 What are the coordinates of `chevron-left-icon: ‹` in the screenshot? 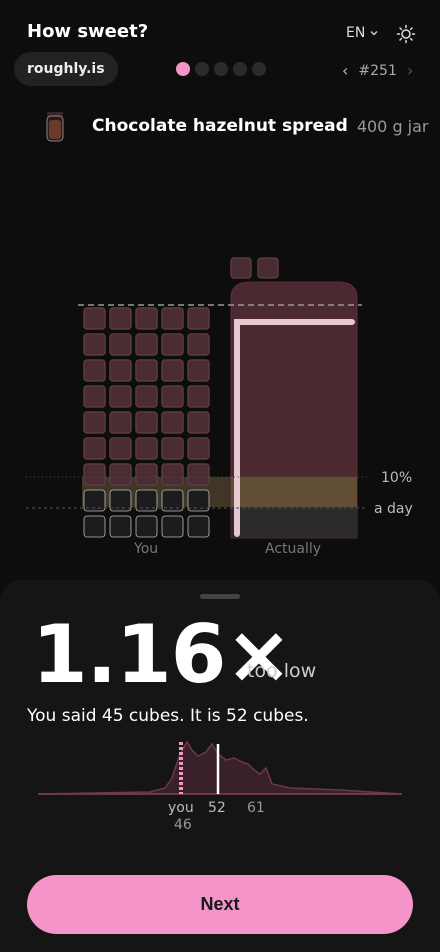 It's located at (345, 70).